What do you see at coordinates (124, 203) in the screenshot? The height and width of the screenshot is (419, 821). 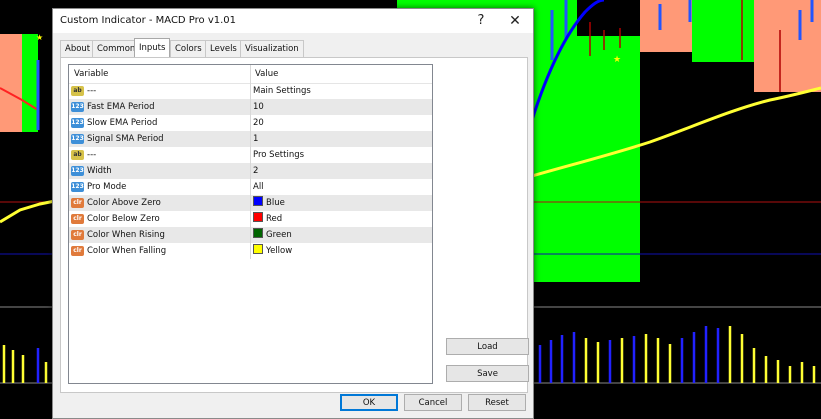 I see `row-variable: Color Above Zero` at bounding box center [124, 203].